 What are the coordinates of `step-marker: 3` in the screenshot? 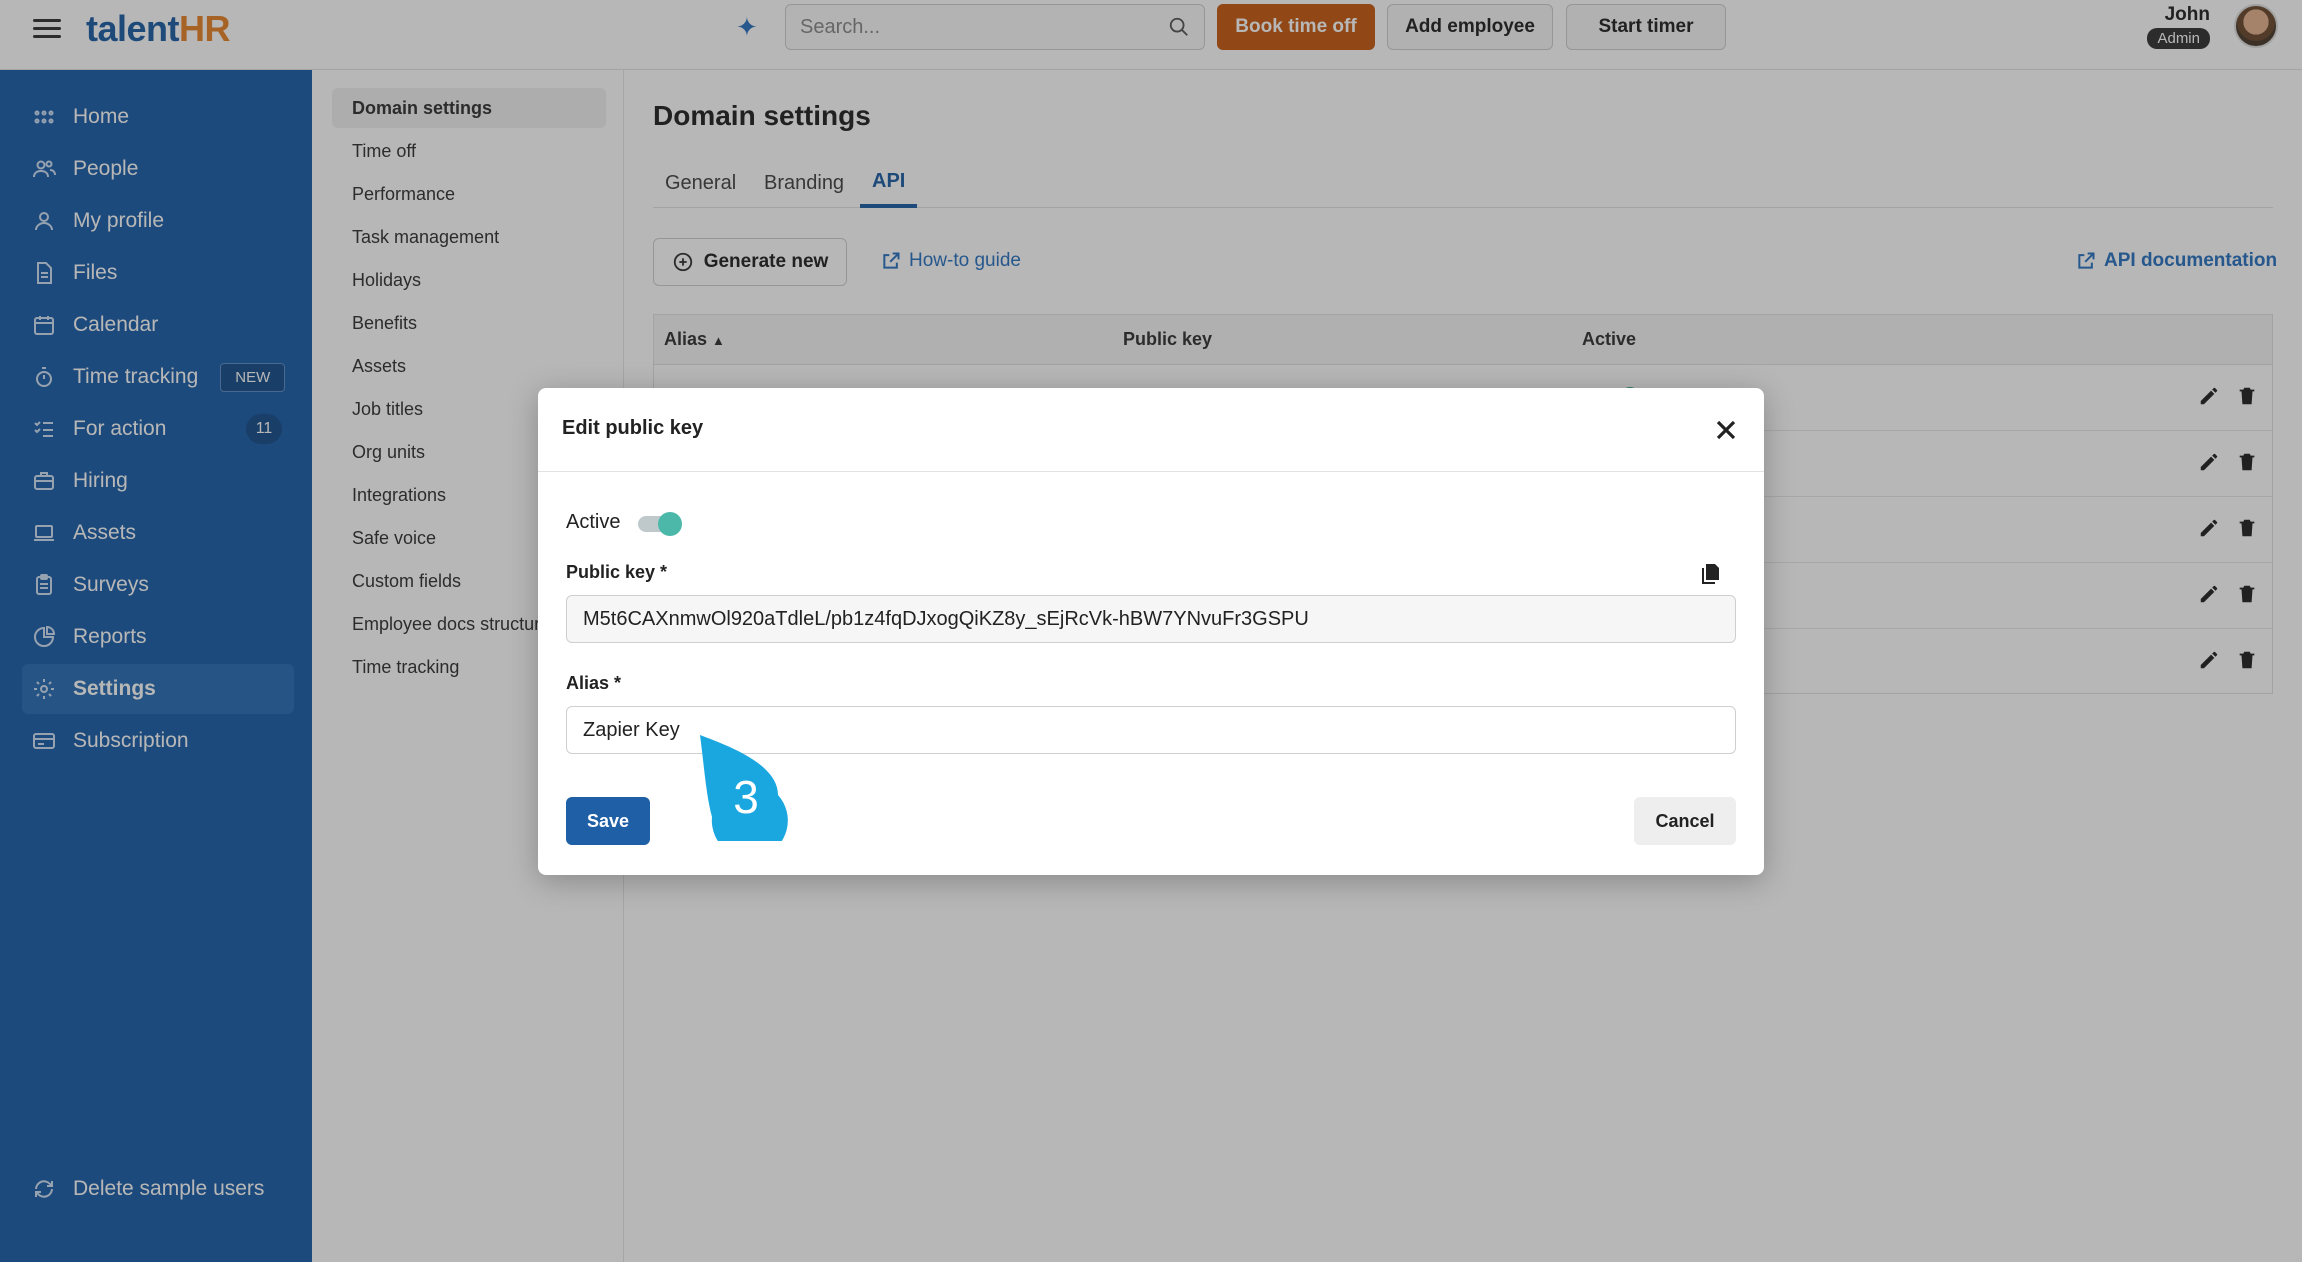 It's located at (744, 788).